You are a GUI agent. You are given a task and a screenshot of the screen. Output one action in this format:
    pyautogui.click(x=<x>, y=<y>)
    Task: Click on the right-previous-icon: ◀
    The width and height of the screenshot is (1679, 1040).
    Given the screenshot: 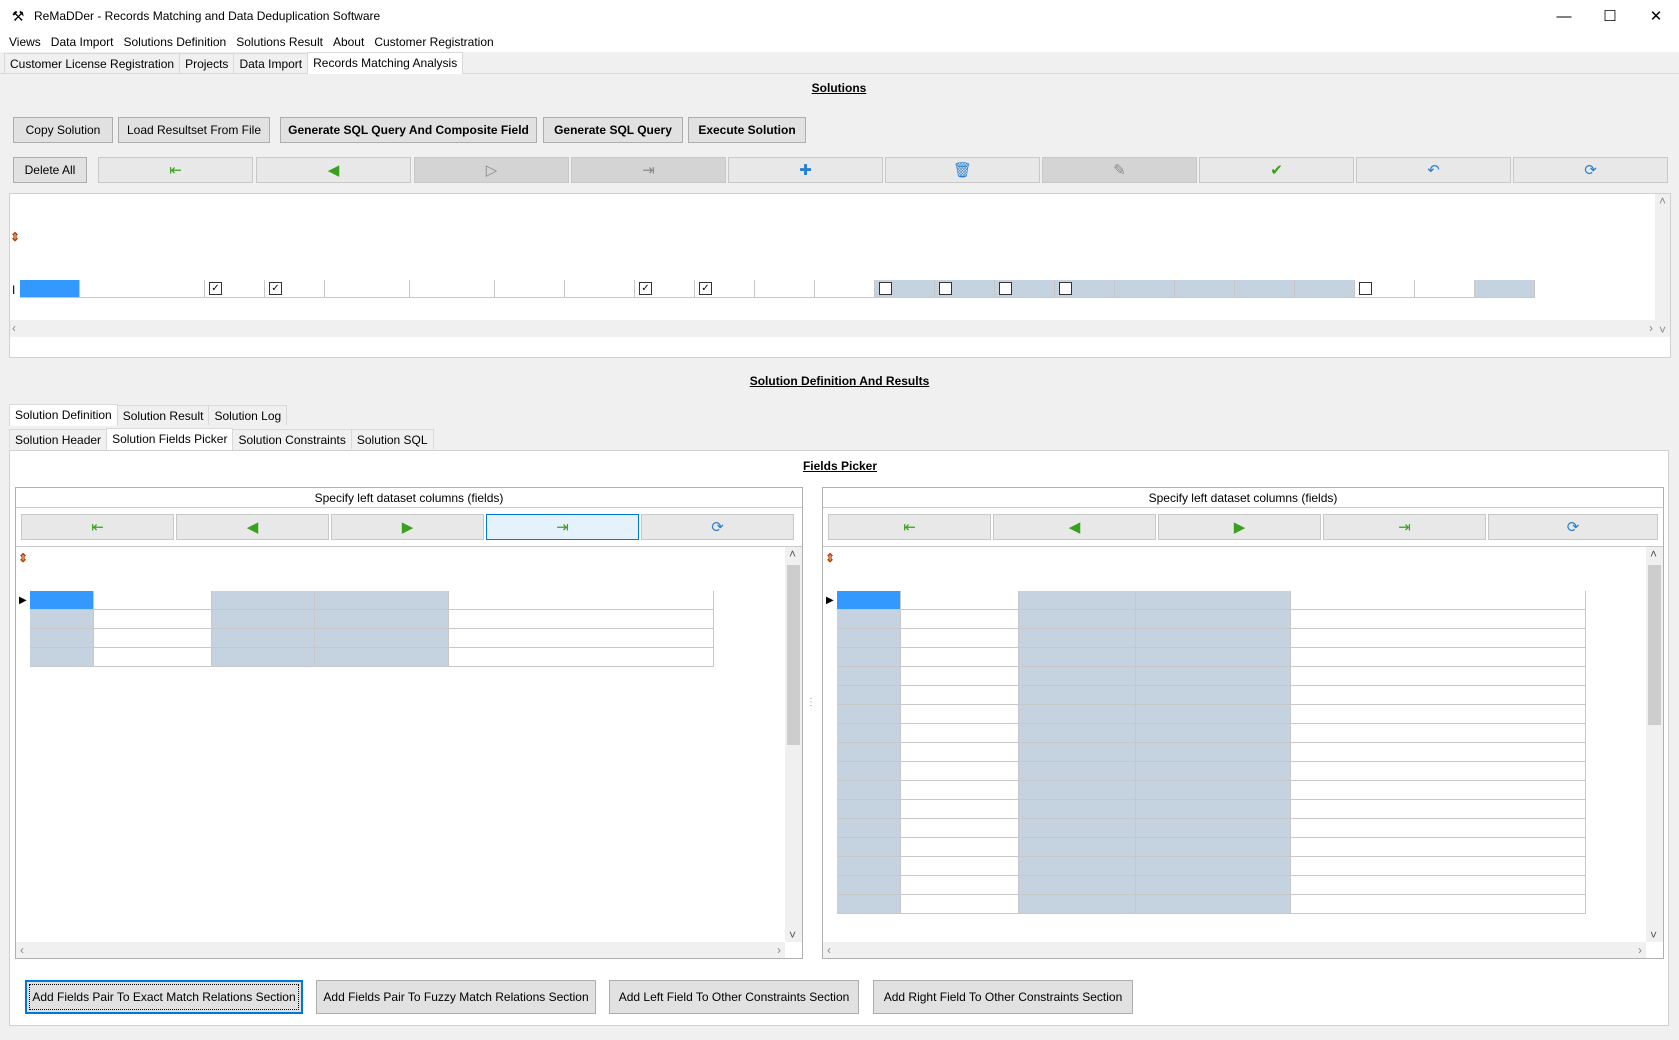 What is the action you would take?
    pyautogui.click(x=1074, y=527)
    